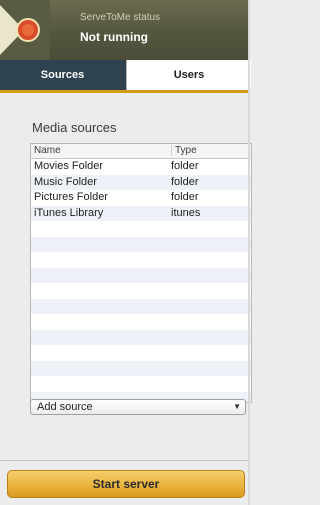  I want to click on row-name: iTunes Library, so click(69, 212).